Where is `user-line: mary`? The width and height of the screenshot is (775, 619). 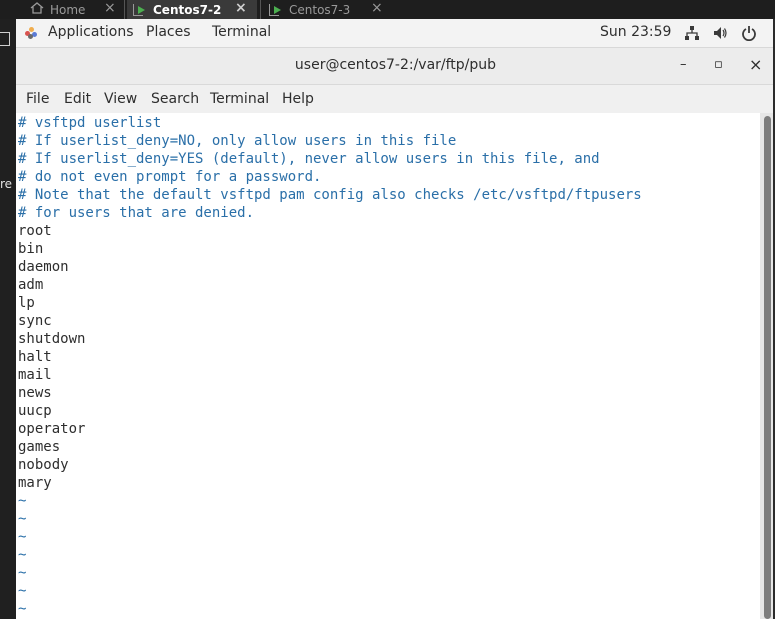
user-line: mary is located at coordinates (35, 483).